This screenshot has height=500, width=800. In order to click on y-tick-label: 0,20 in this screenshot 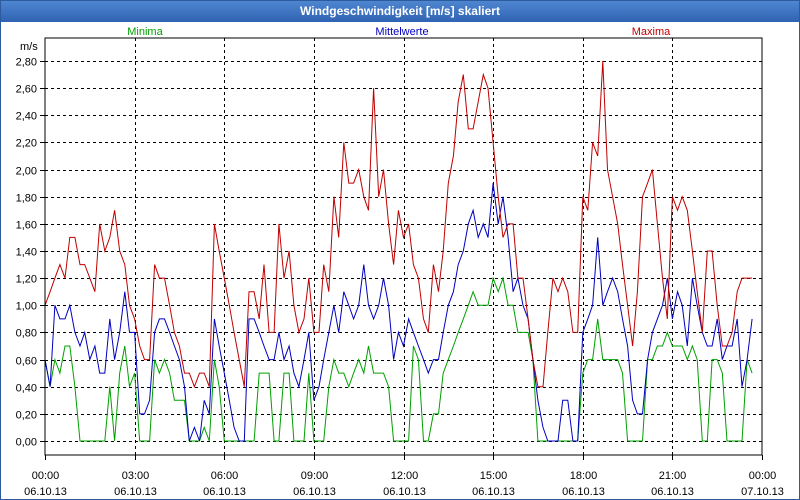, I will do `click(26, 416)`.